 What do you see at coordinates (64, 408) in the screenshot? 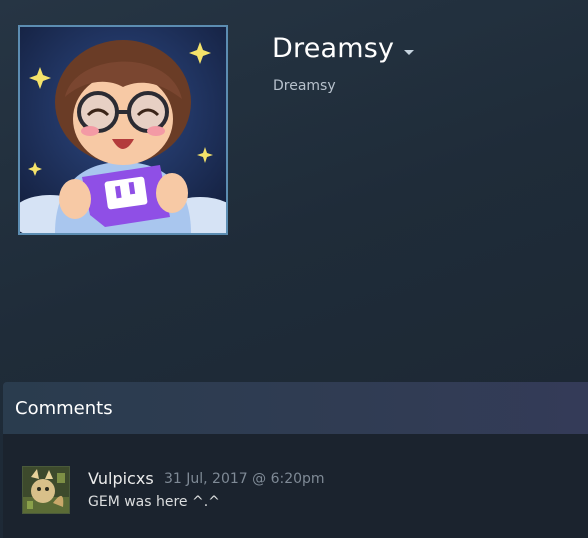
I see `comments-title: Comments` at bounding box center [64, 408].